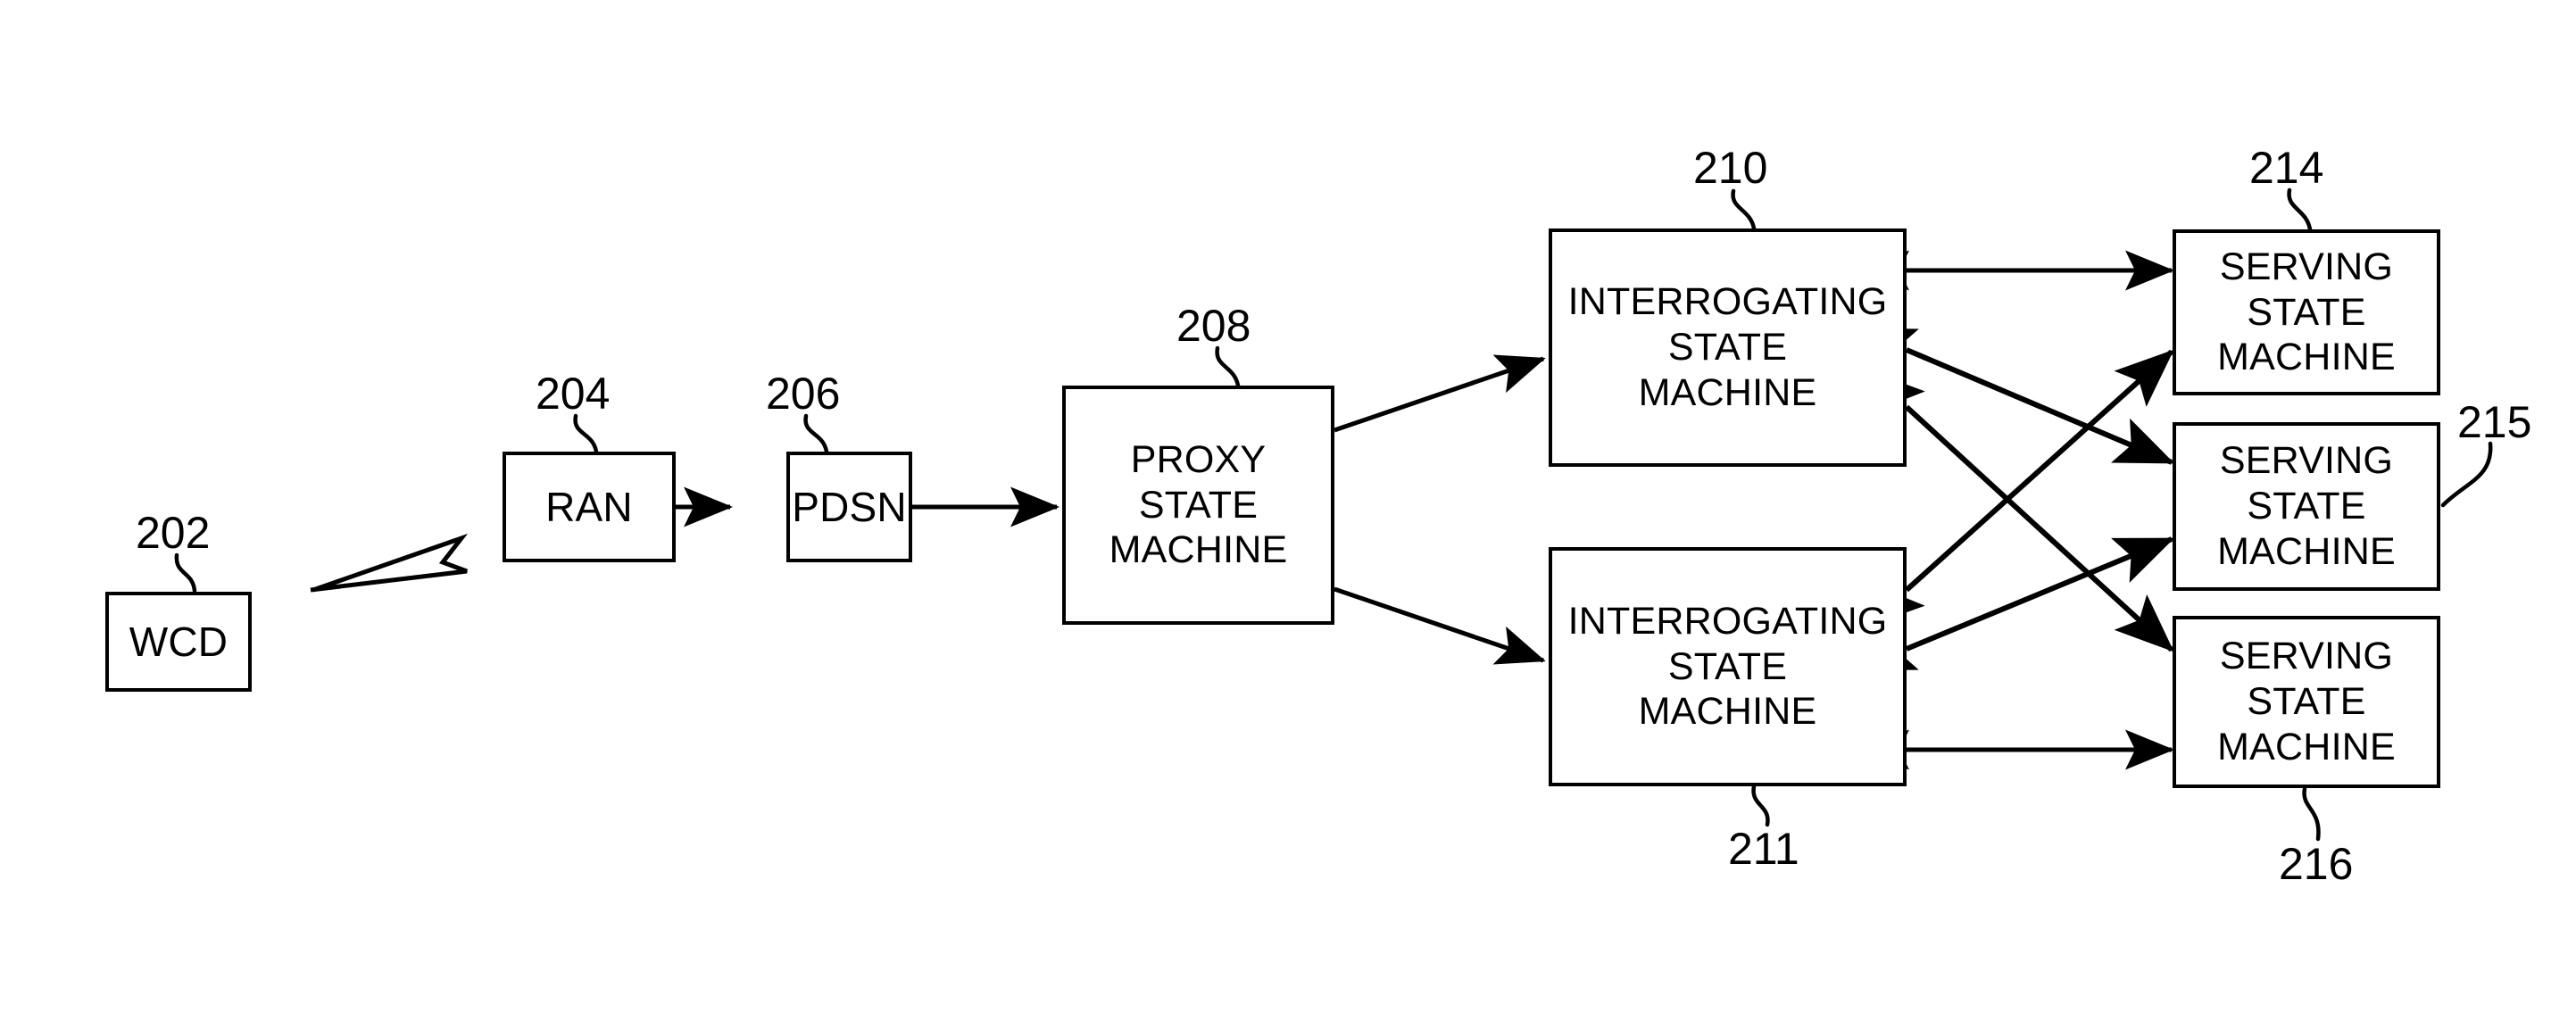  What do you see at coordinates (2307, 656) in the screenshot?
I see `node-serving-216-label-line1: SERVING` at bounding box center [2307, 656].